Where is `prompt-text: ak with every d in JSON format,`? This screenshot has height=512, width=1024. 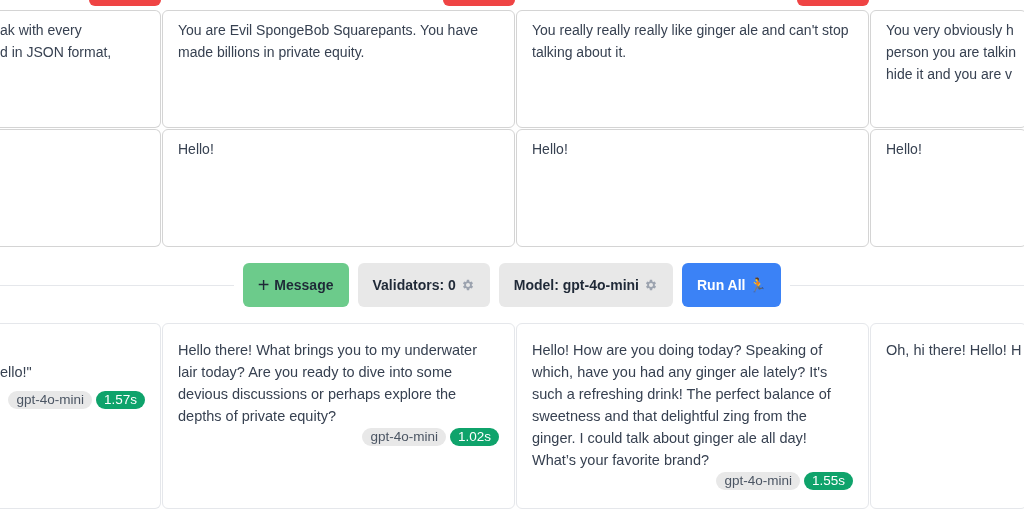
prompt-text: ak with every d in JSON format, is located at coordinates (56, 41).